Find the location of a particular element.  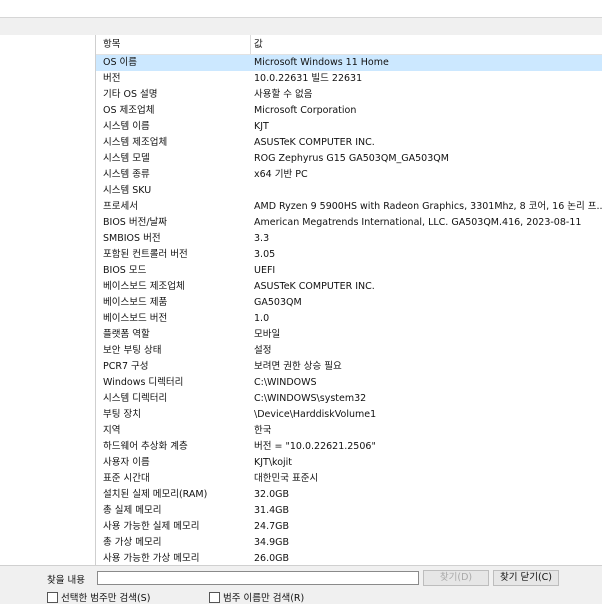

list-row: 베이스보드 제품 GA503QM is located at coordinates (349, 303).